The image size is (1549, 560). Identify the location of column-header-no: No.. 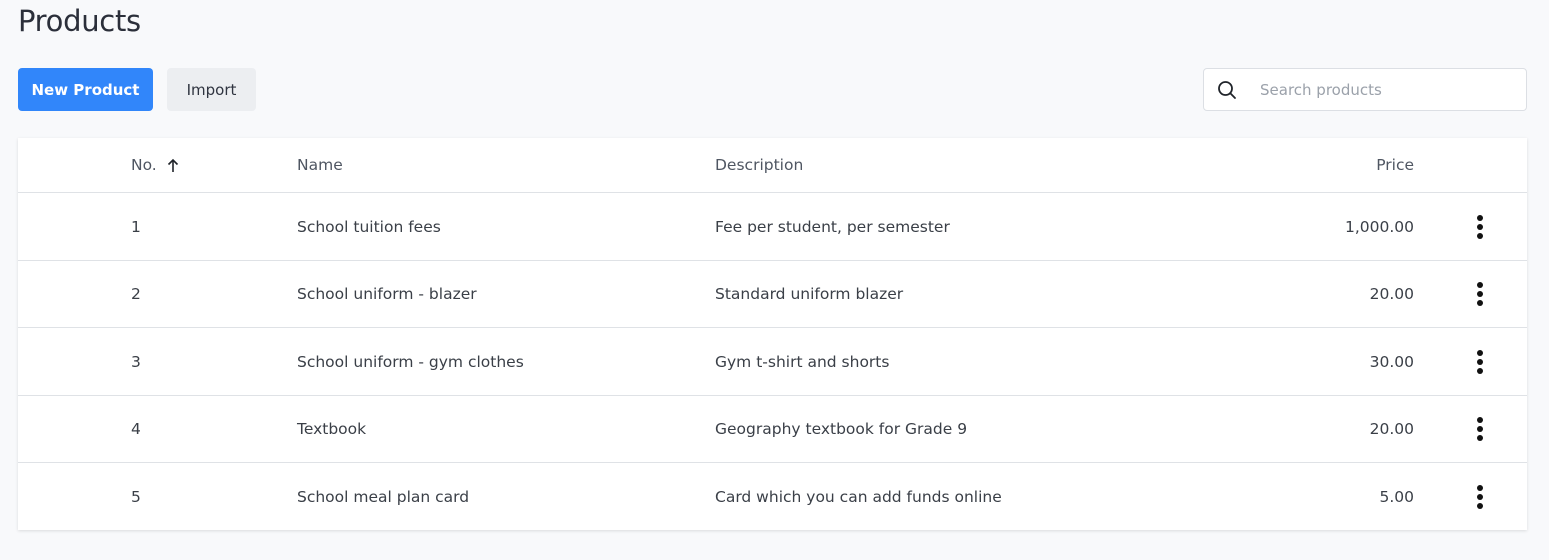
(155, 165).